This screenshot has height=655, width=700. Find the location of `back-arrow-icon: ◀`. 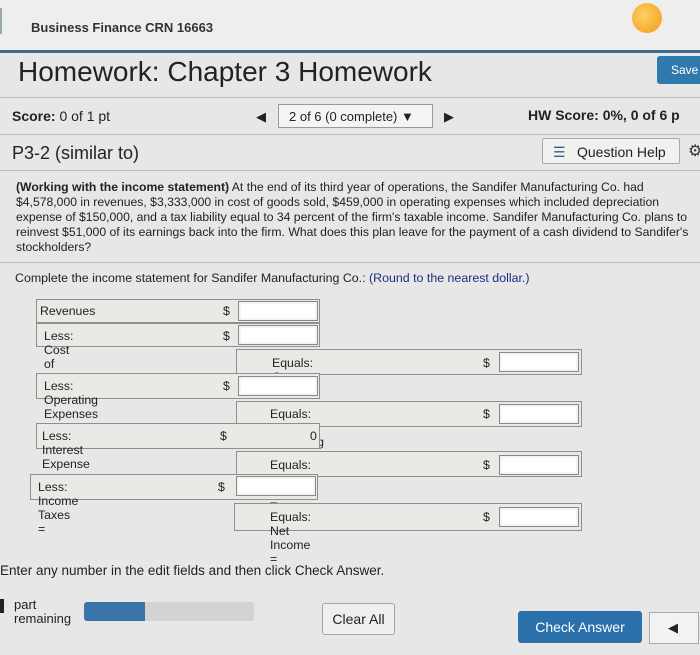

back-arrow-icon: ◀ is located at coordinates (673, 627).